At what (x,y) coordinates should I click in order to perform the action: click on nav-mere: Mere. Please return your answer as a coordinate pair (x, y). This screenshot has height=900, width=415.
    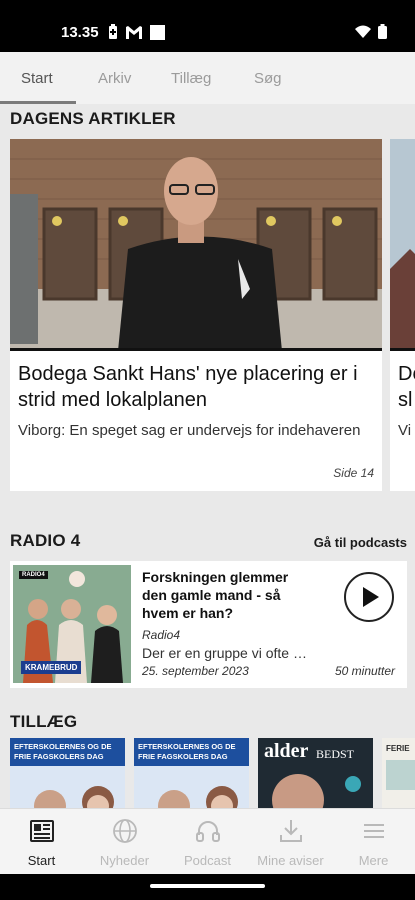
    Looking at the image, I should click on (373, 841).